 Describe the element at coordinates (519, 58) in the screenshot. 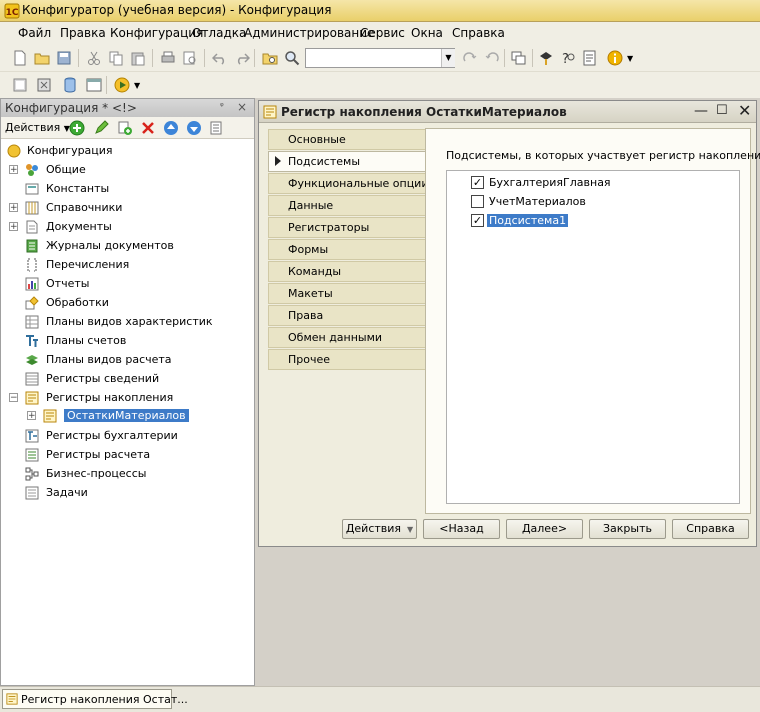

I see `windows-icon` at that location.